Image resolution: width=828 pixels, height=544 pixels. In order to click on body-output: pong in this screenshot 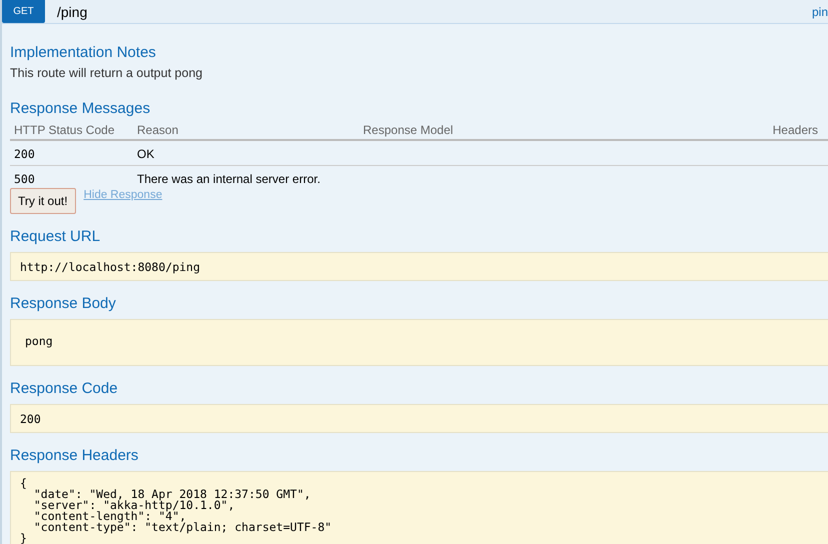, I will do `click(419, 342)`.